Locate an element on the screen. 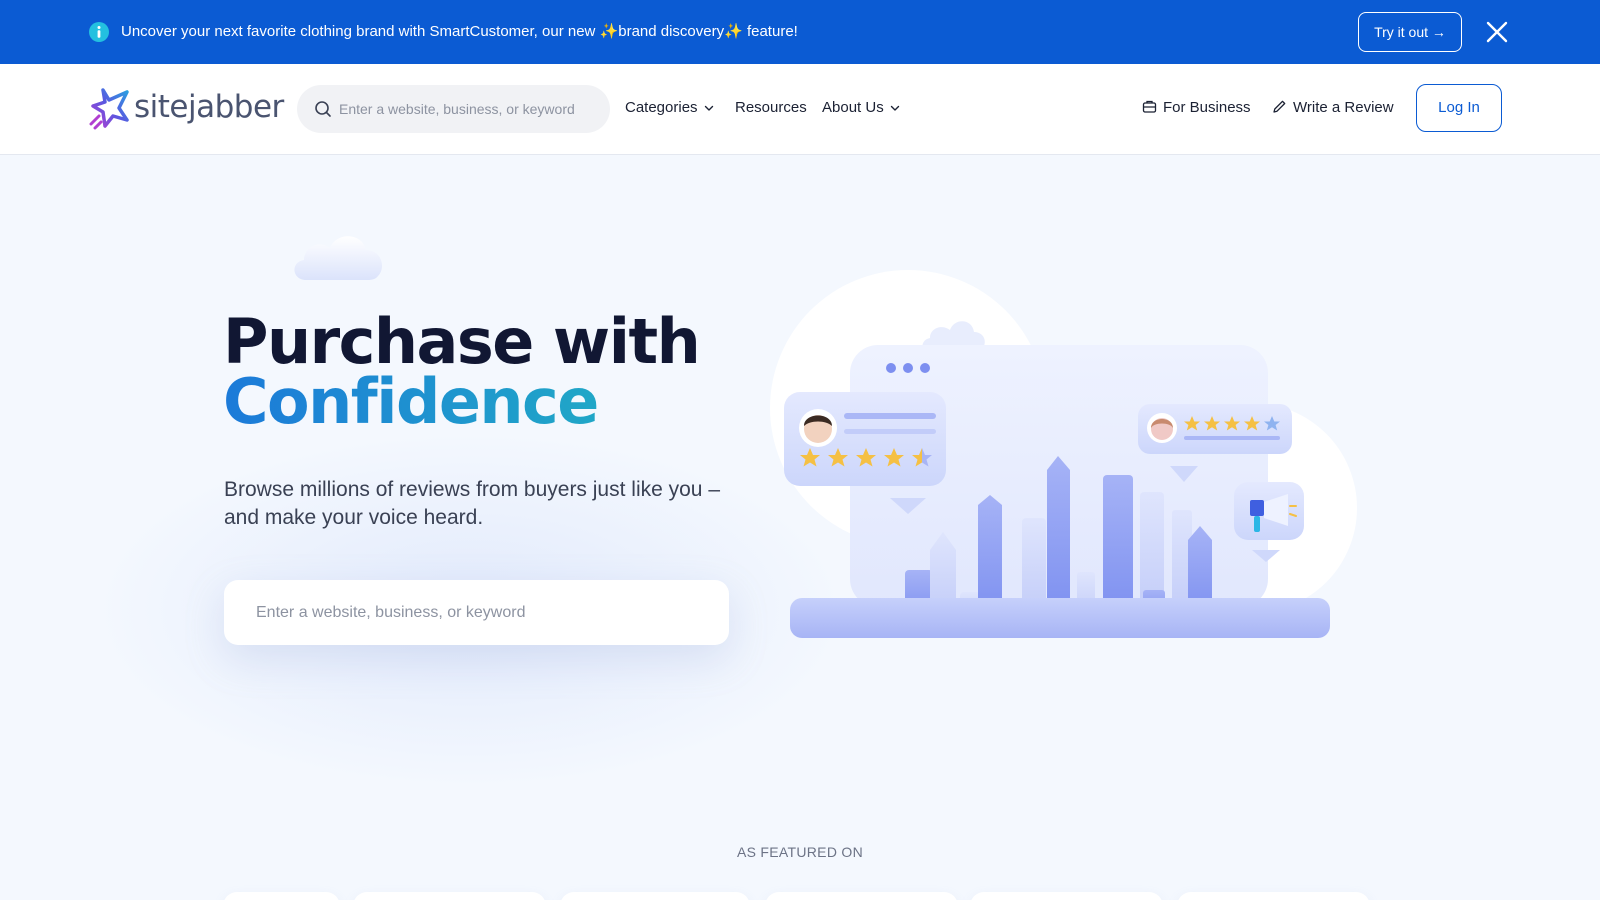 The height and width of the screenshot is (900, 1600). nav-about-us: About Us is located at coordinates (861, 108).